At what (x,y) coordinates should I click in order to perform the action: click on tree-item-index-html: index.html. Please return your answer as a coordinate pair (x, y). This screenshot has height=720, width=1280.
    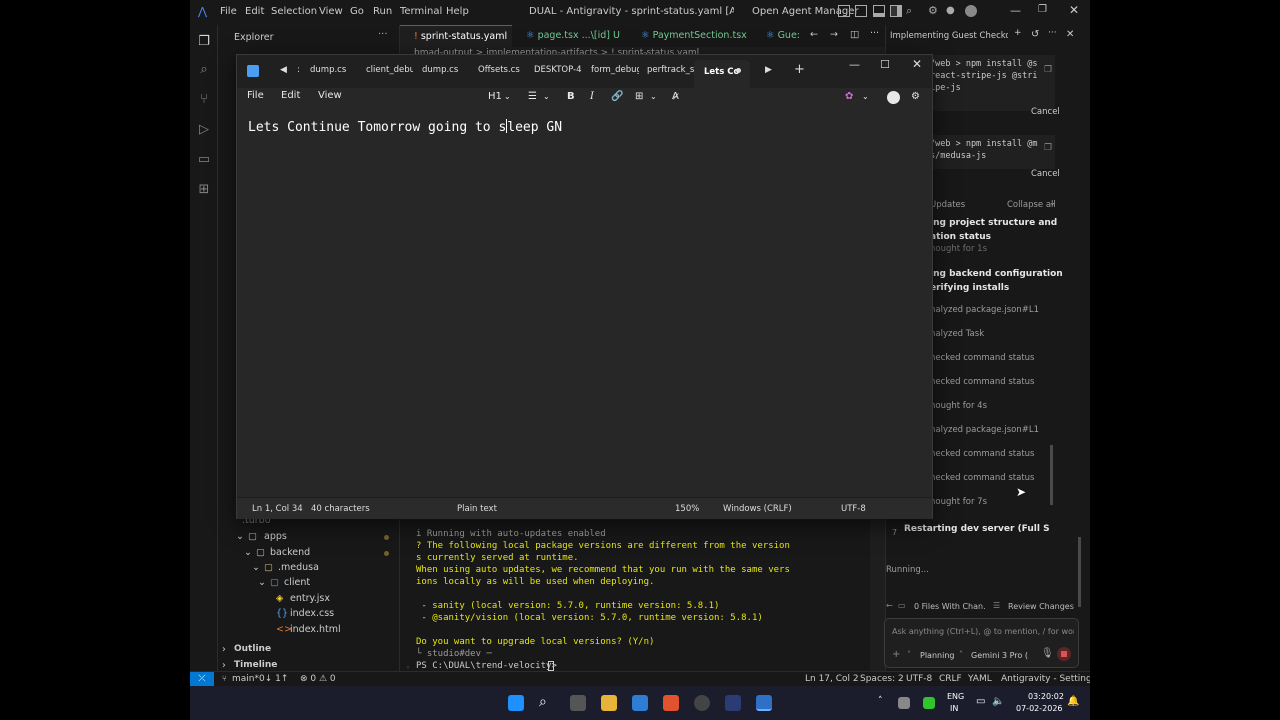
    Looking at the image, I should click on (315, 629).